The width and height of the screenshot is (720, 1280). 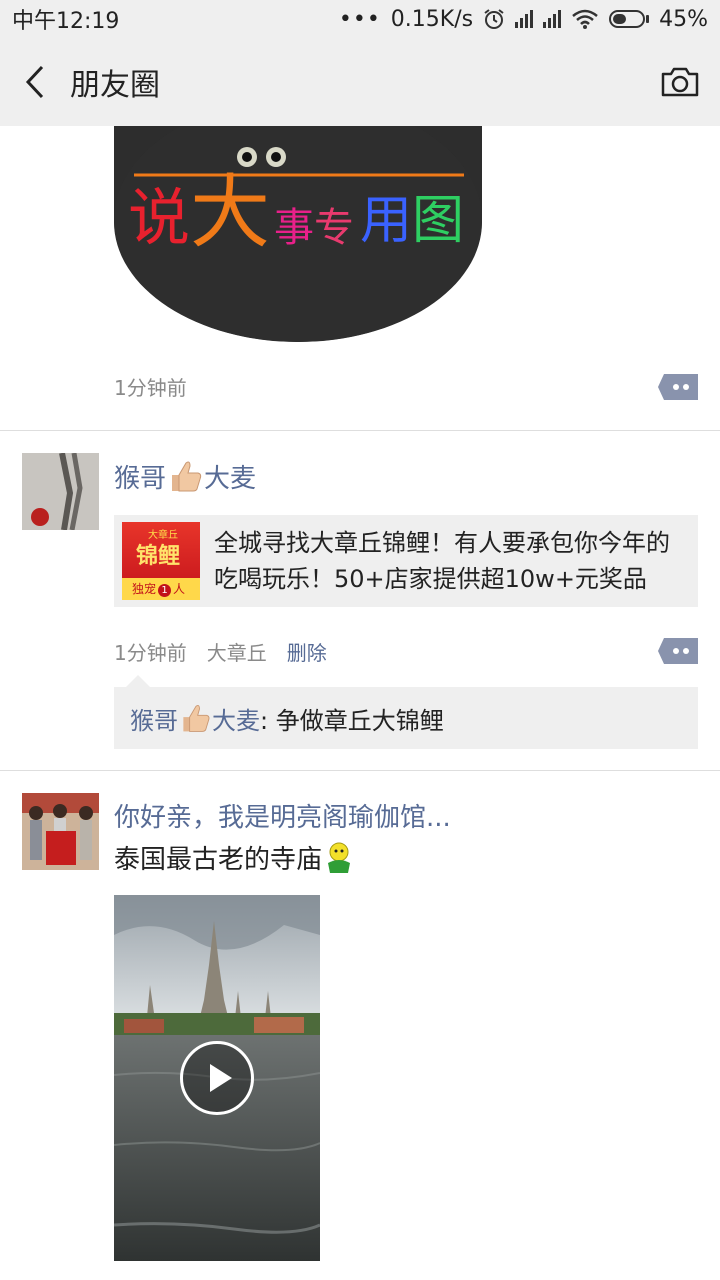 I want to click on image-word-da: 大, so click(x=230, y=212).